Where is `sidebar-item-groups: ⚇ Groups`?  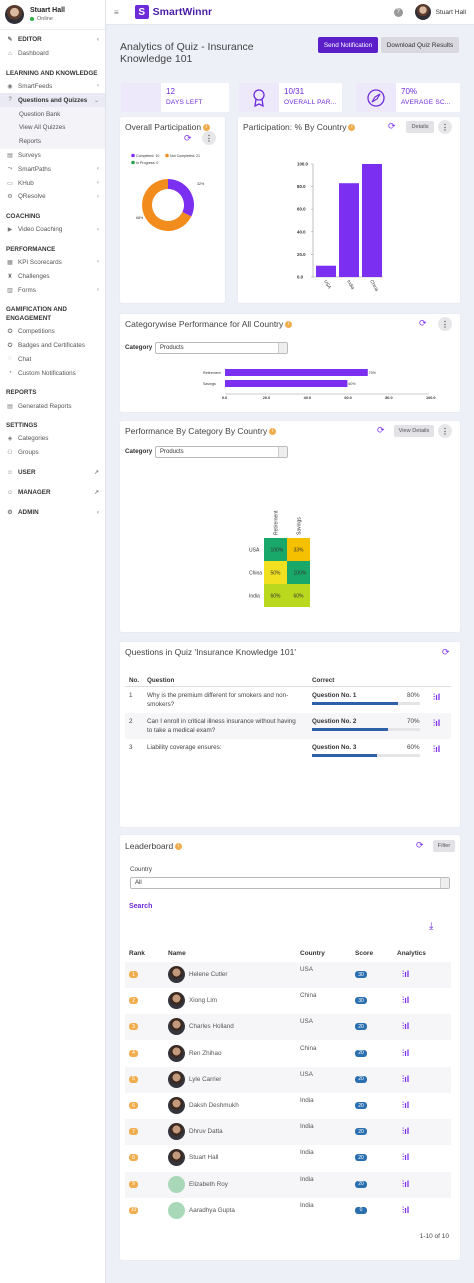 sidebar-item-groups: ⚇ Groups is located at coordinates (52, 453).